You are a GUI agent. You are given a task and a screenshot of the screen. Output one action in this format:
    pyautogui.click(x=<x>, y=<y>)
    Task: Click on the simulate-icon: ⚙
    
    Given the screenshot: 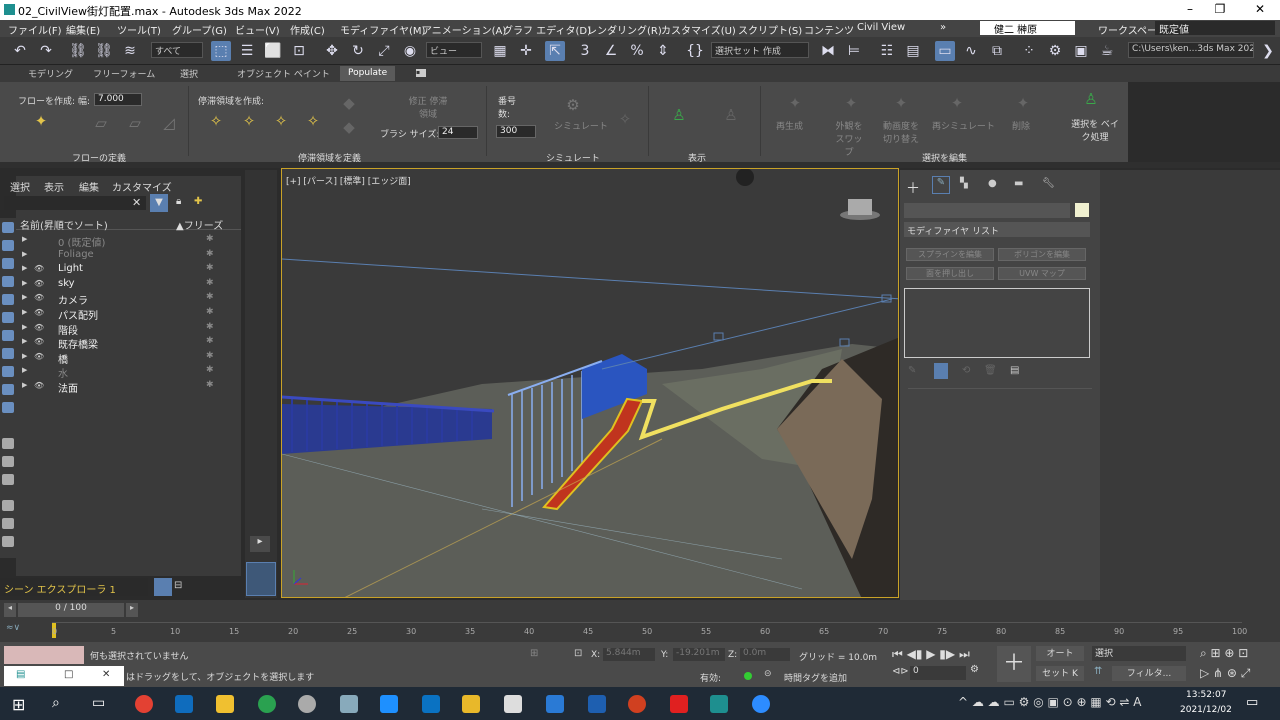 What is the action you would take?
    pyautogui.click(x=573, y=105)
    